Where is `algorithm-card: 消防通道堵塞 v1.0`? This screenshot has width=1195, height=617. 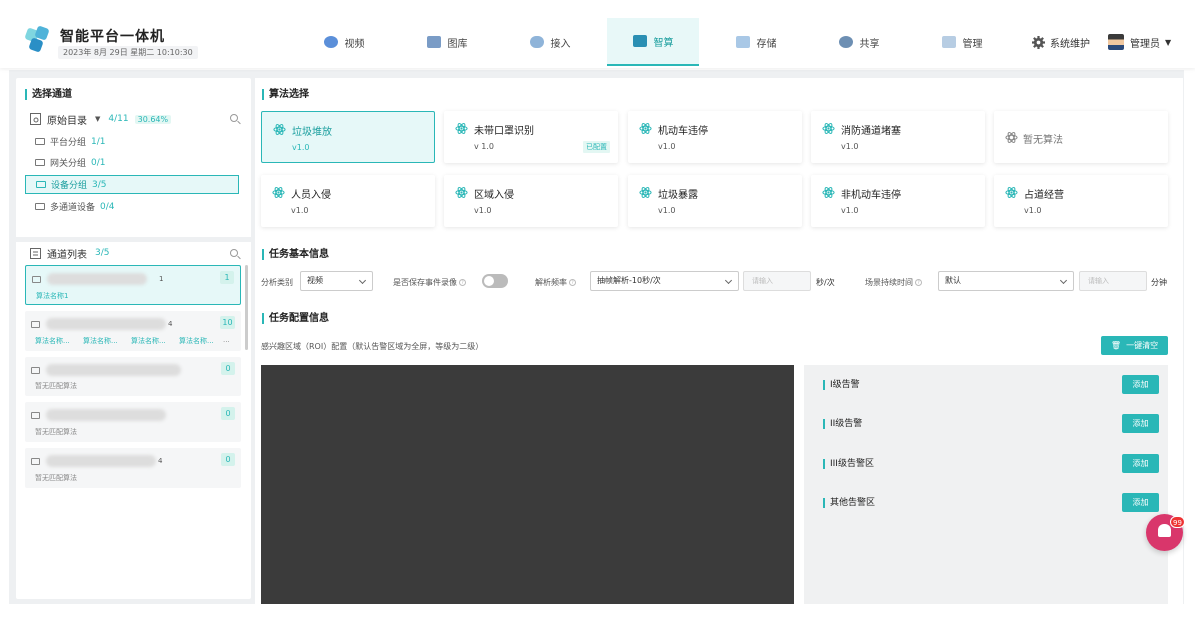
algorithm-card: 消防通道堵塞 v1.0 is located at coordinates (898, 137).